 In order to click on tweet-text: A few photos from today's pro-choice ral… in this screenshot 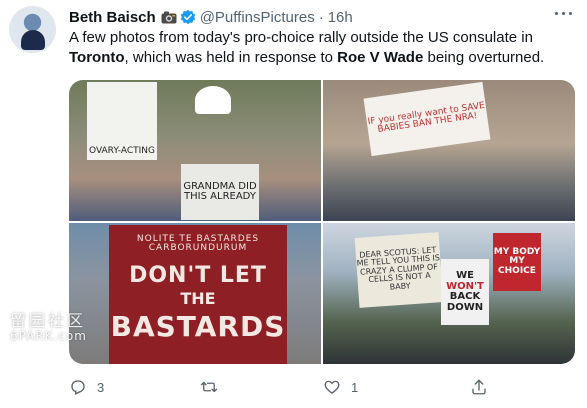, I will do `click(319, 48)`.